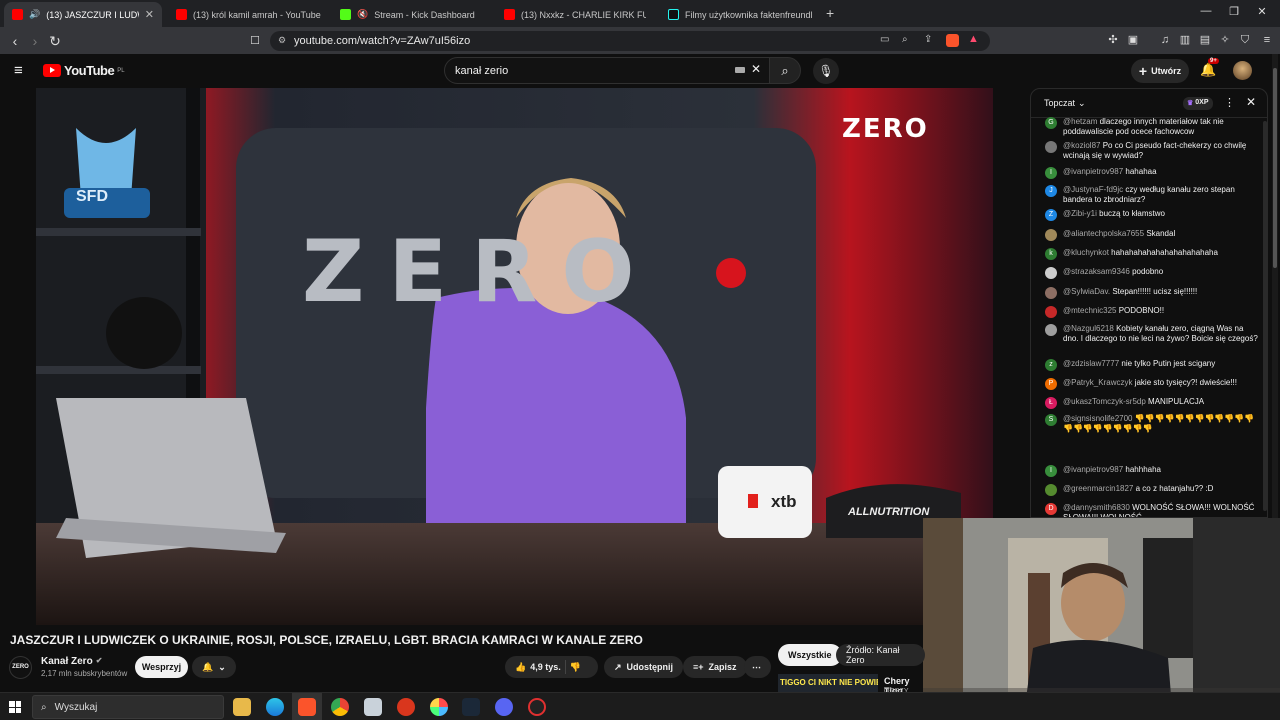  Describe the element at coordinates (1091, 363) in the screenshot. I see `chat-author: @zdzislaw7777` at that location.